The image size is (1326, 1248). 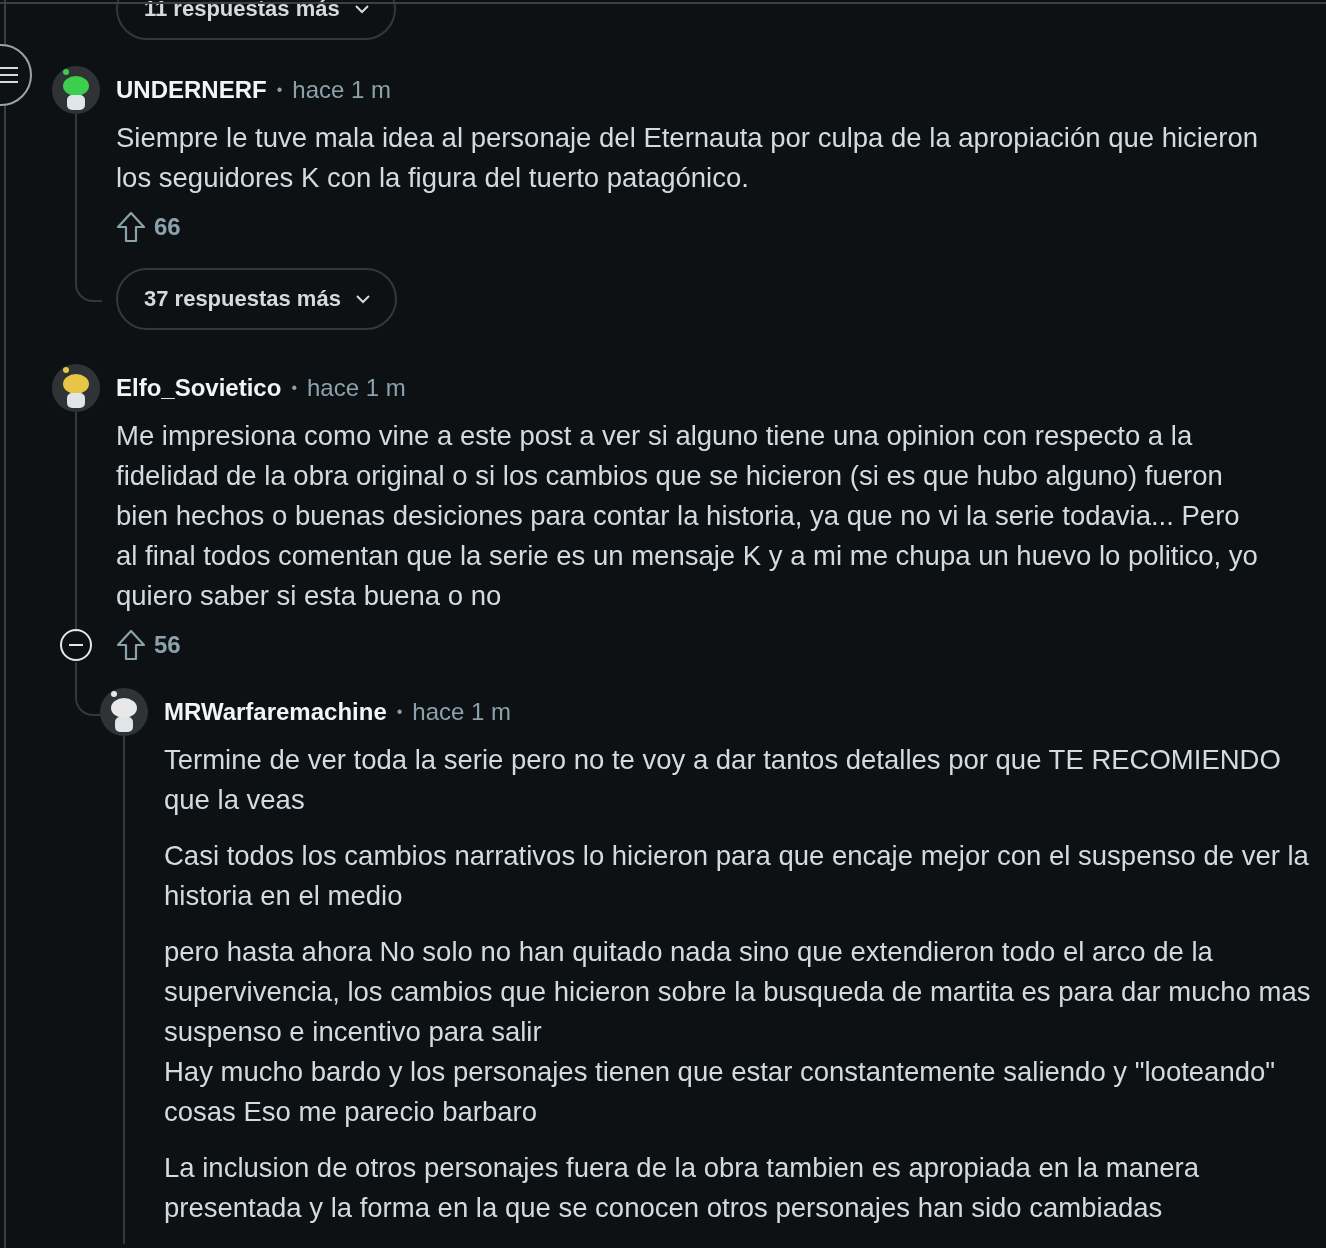 What do you see at coordinates (191, 90) in the screenshot?
I see `username: UNDERNERF` at bounding box center [191, 90].